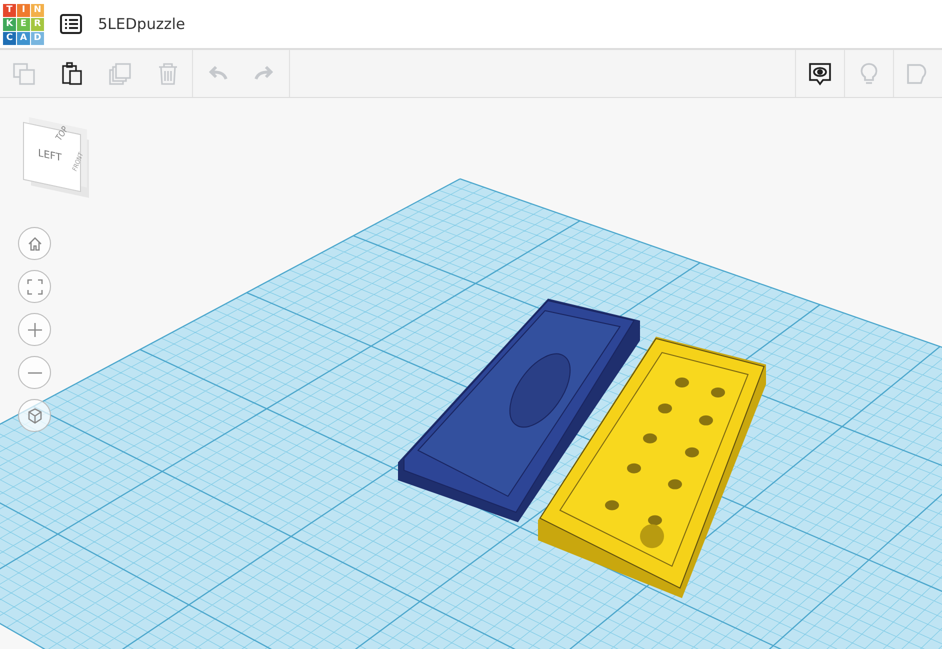 The width and height of the screenshot is (942, 649). I want to click on home-button, so click(34, 243).